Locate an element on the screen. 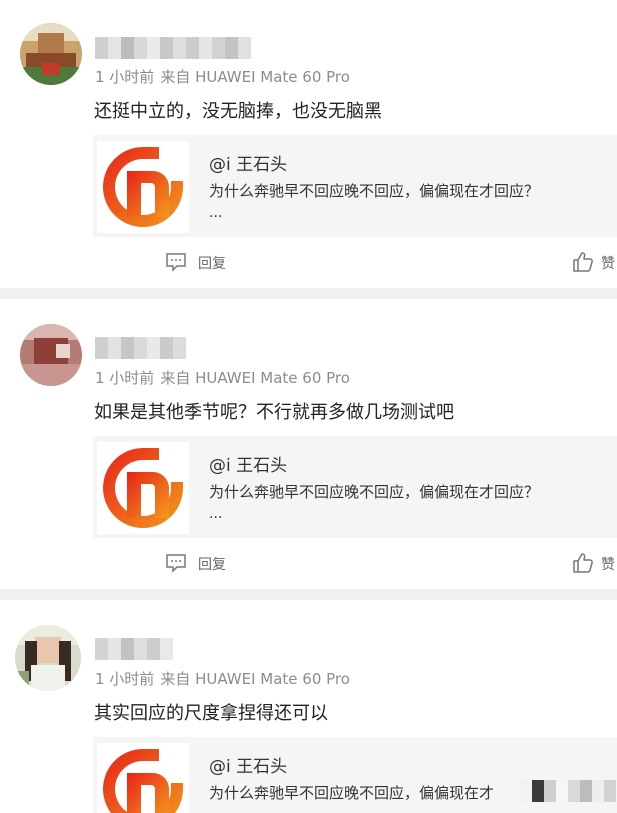  comment-text: 还挺中立的，没无脑捧，也没无脑黑 is located at coordinates (238, 111).